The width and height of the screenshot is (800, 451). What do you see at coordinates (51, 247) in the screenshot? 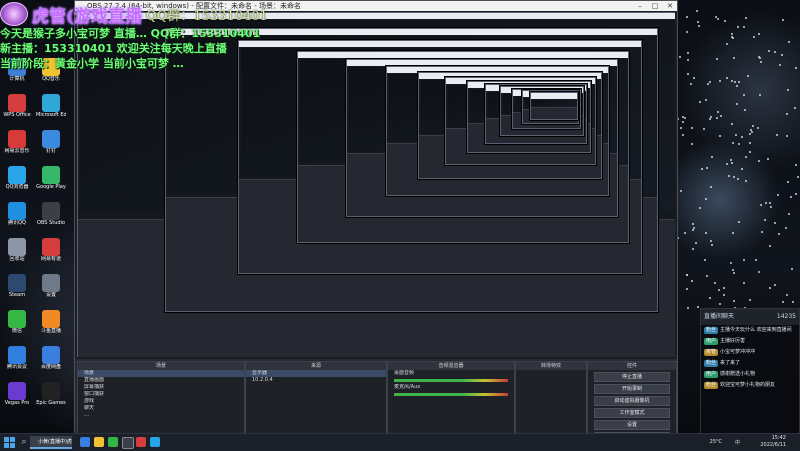
I see `youdao-icon` at bounding box center [51, 247].